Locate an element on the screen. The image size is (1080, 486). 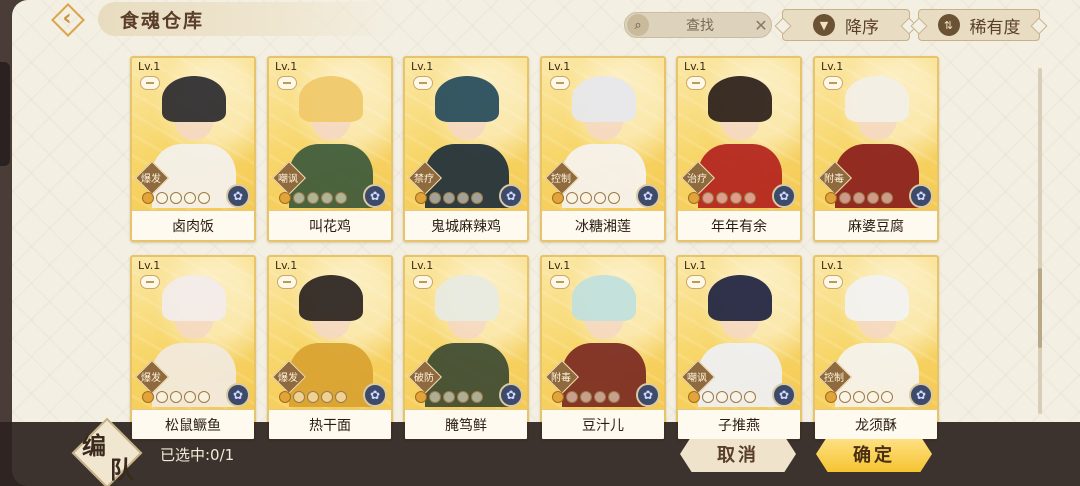
card-name: 叫花鸡 is located at coordinates (330, 225).